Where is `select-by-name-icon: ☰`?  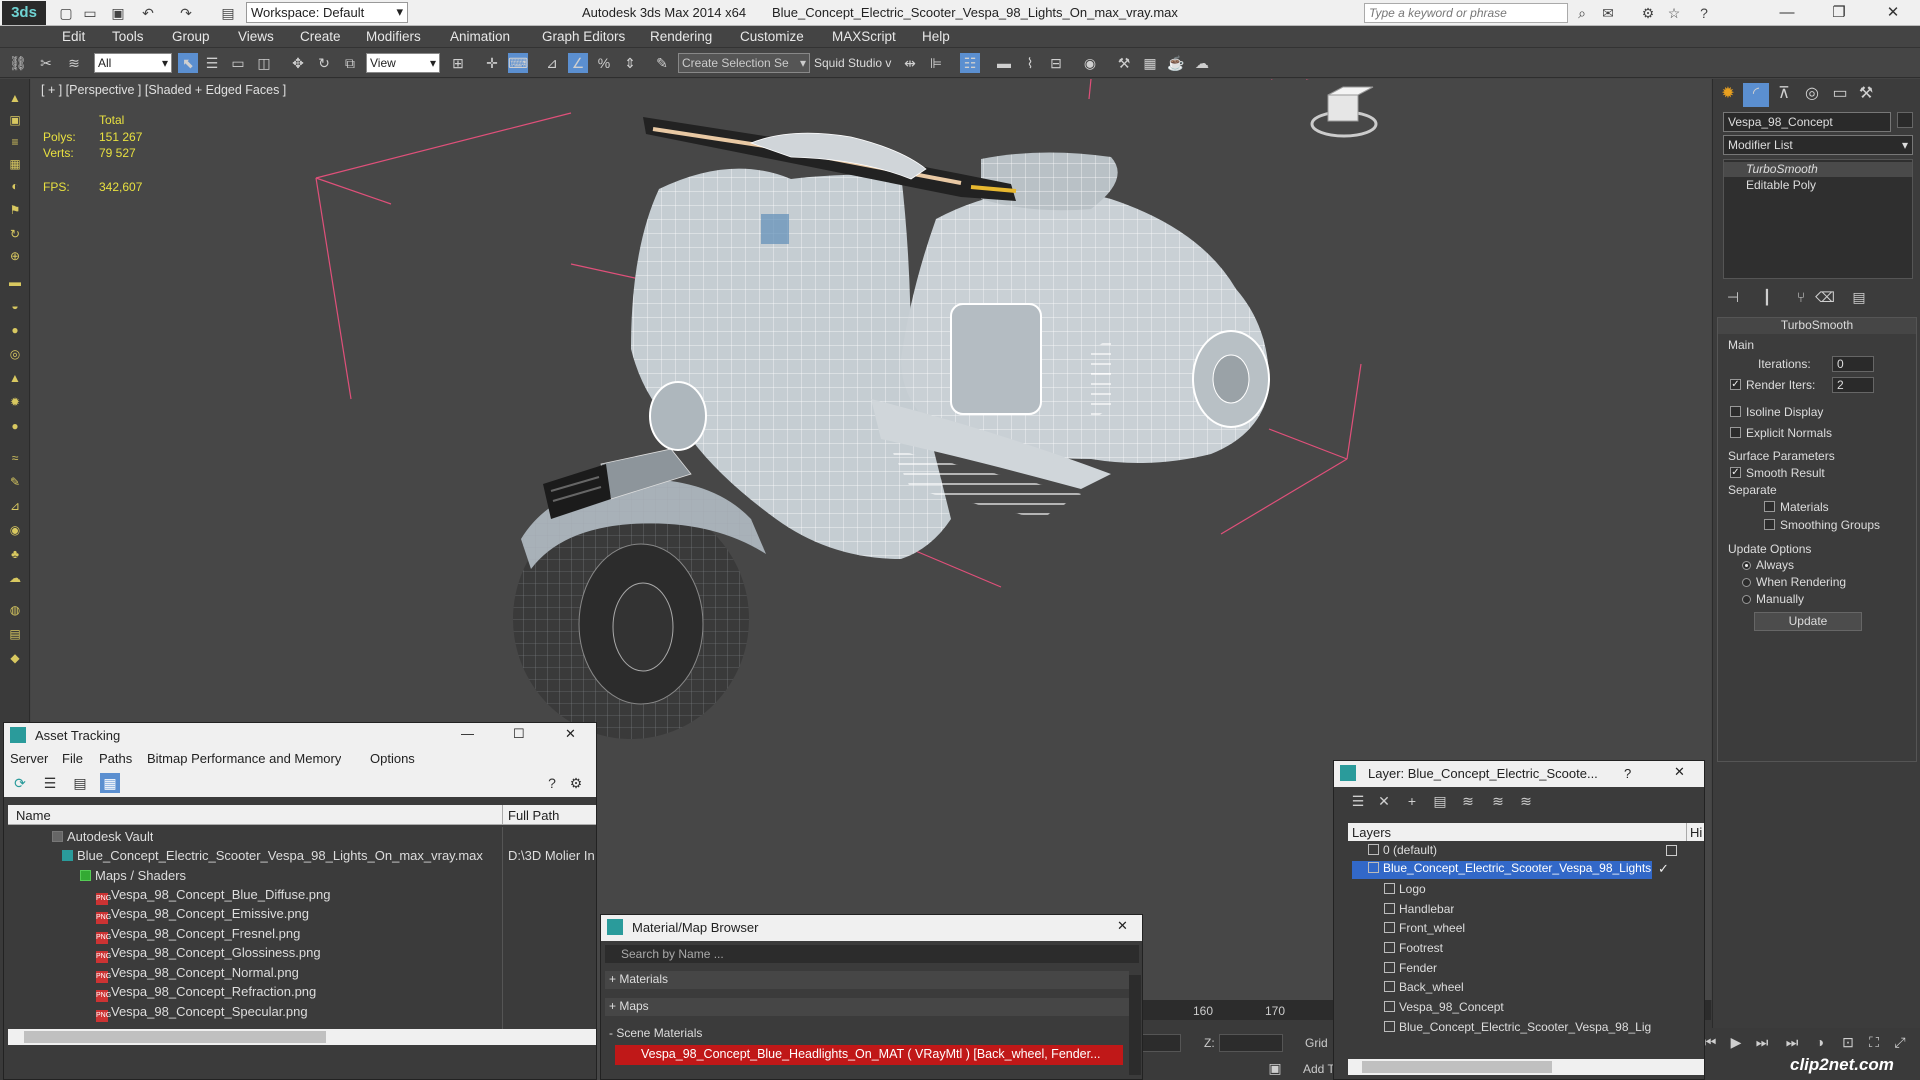 select-by-name-icon: ☰ is located at coordinates (212, 63).